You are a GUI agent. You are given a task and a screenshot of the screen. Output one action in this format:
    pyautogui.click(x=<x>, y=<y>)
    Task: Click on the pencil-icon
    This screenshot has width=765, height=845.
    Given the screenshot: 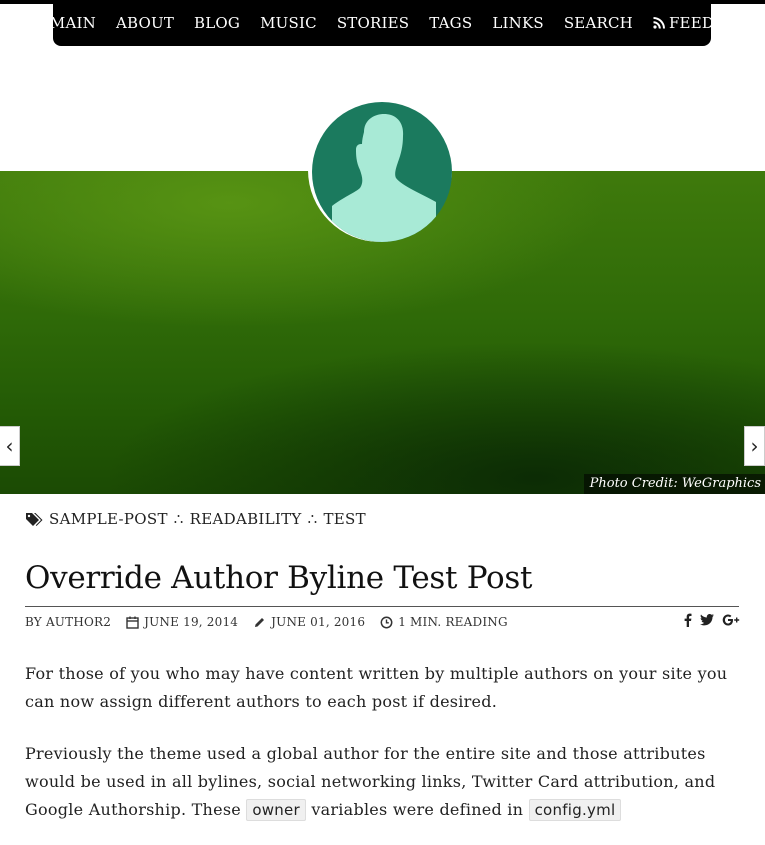 What is the action you would take?
    pyautogui.click(x=260, y=622)
    